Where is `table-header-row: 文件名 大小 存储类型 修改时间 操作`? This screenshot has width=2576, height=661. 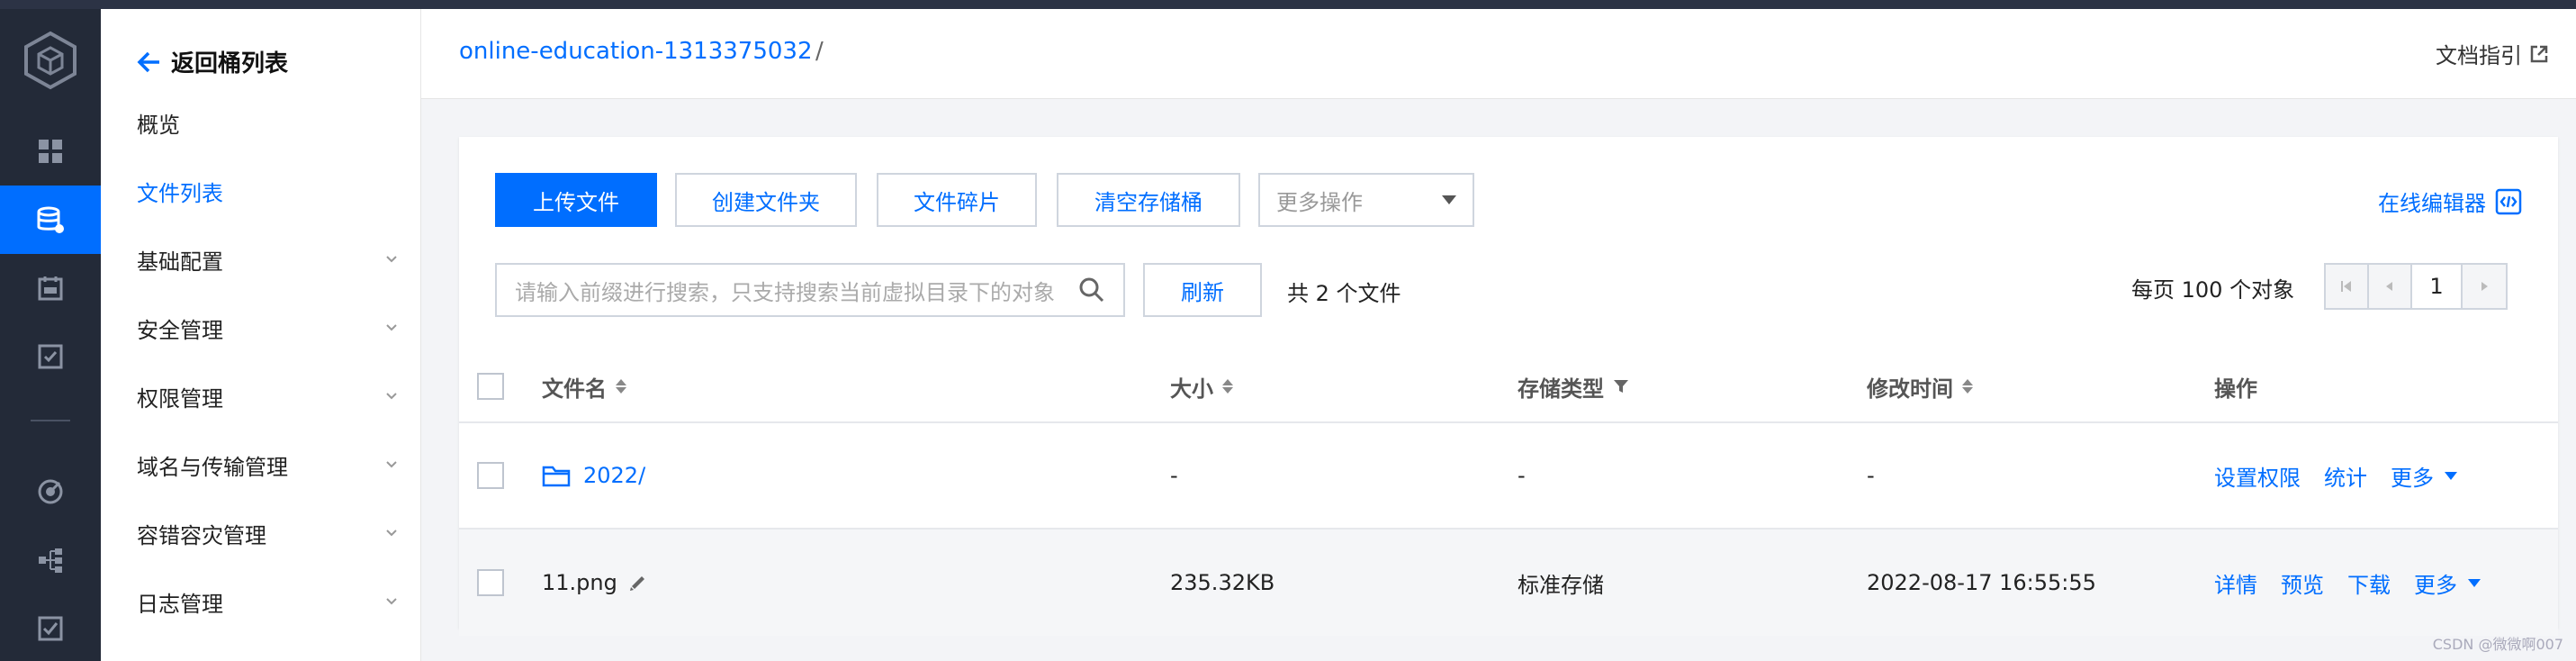
table-header-row: 文件名 大小 存储类型 修改时间 操作 is located at coordinates (1508, 387).